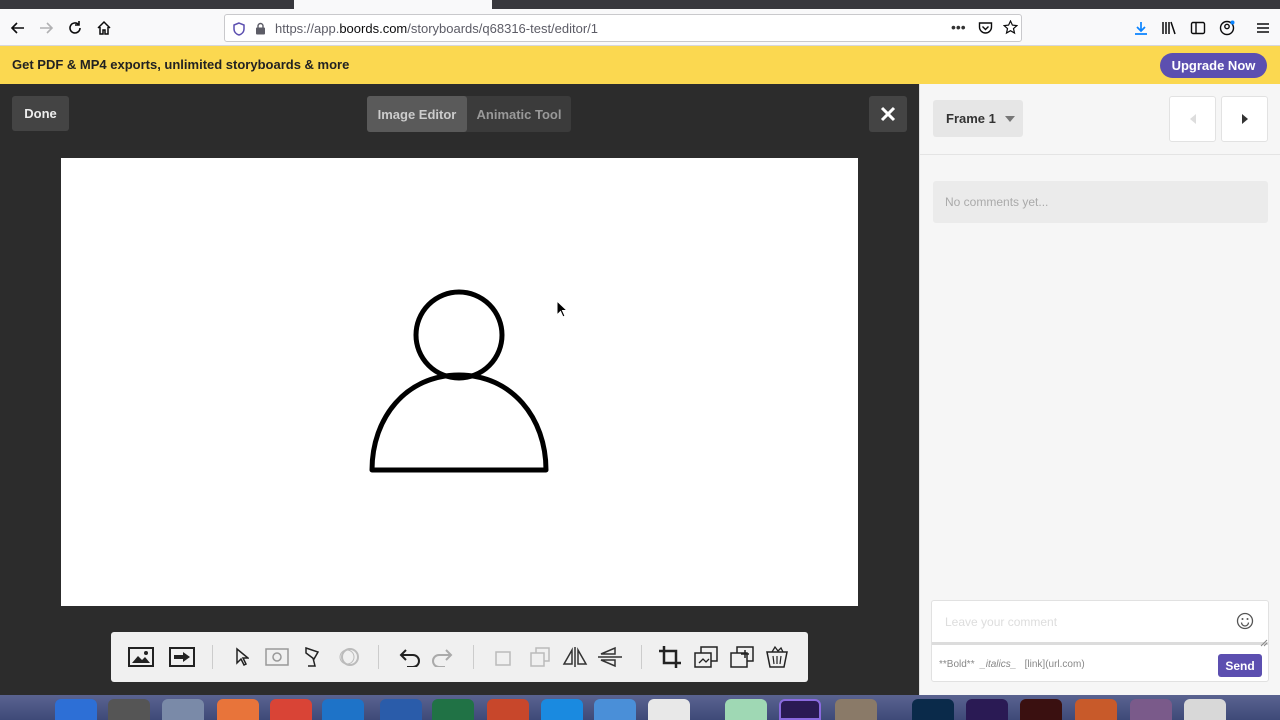 Image resolution: width=1280 pixels, height=720 pixels. I want to click on notes-dock-icon, so click(669, 709).